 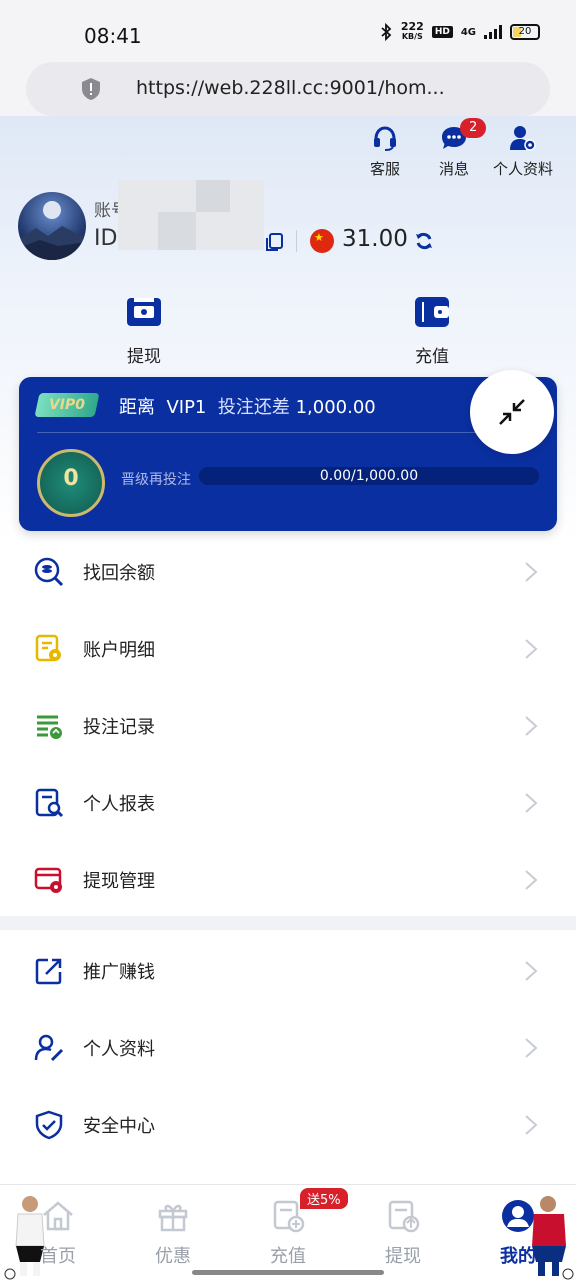 What do you see at coordinates (424, 241) in the screenshot?
I see `refresh-icon` at bounding box center [424, 241].